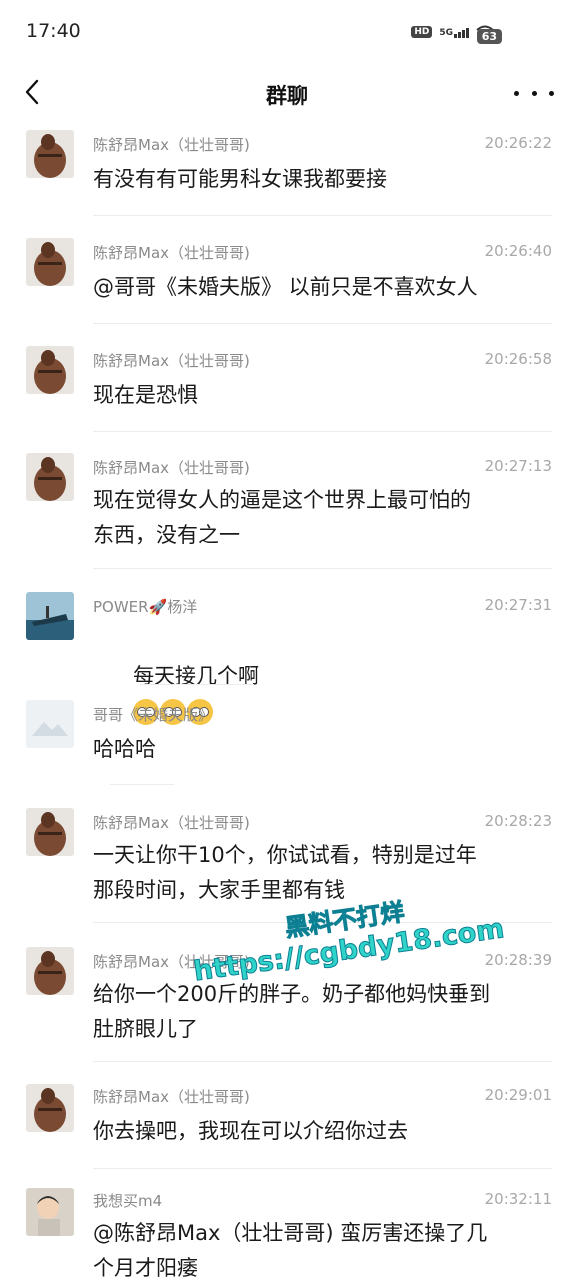 This screenshot has width=574, height=1280. Describe the element at coordinates (534, 93) in the screenshot. I see `more-button` at that location.